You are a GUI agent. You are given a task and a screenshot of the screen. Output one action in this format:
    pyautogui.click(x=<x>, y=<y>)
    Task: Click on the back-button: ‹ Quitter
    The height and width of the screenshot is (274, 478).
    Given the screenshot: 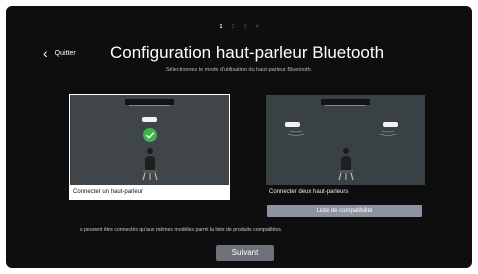 What is the action you would take?
    pyautogui.click(x=59, y=53)
    